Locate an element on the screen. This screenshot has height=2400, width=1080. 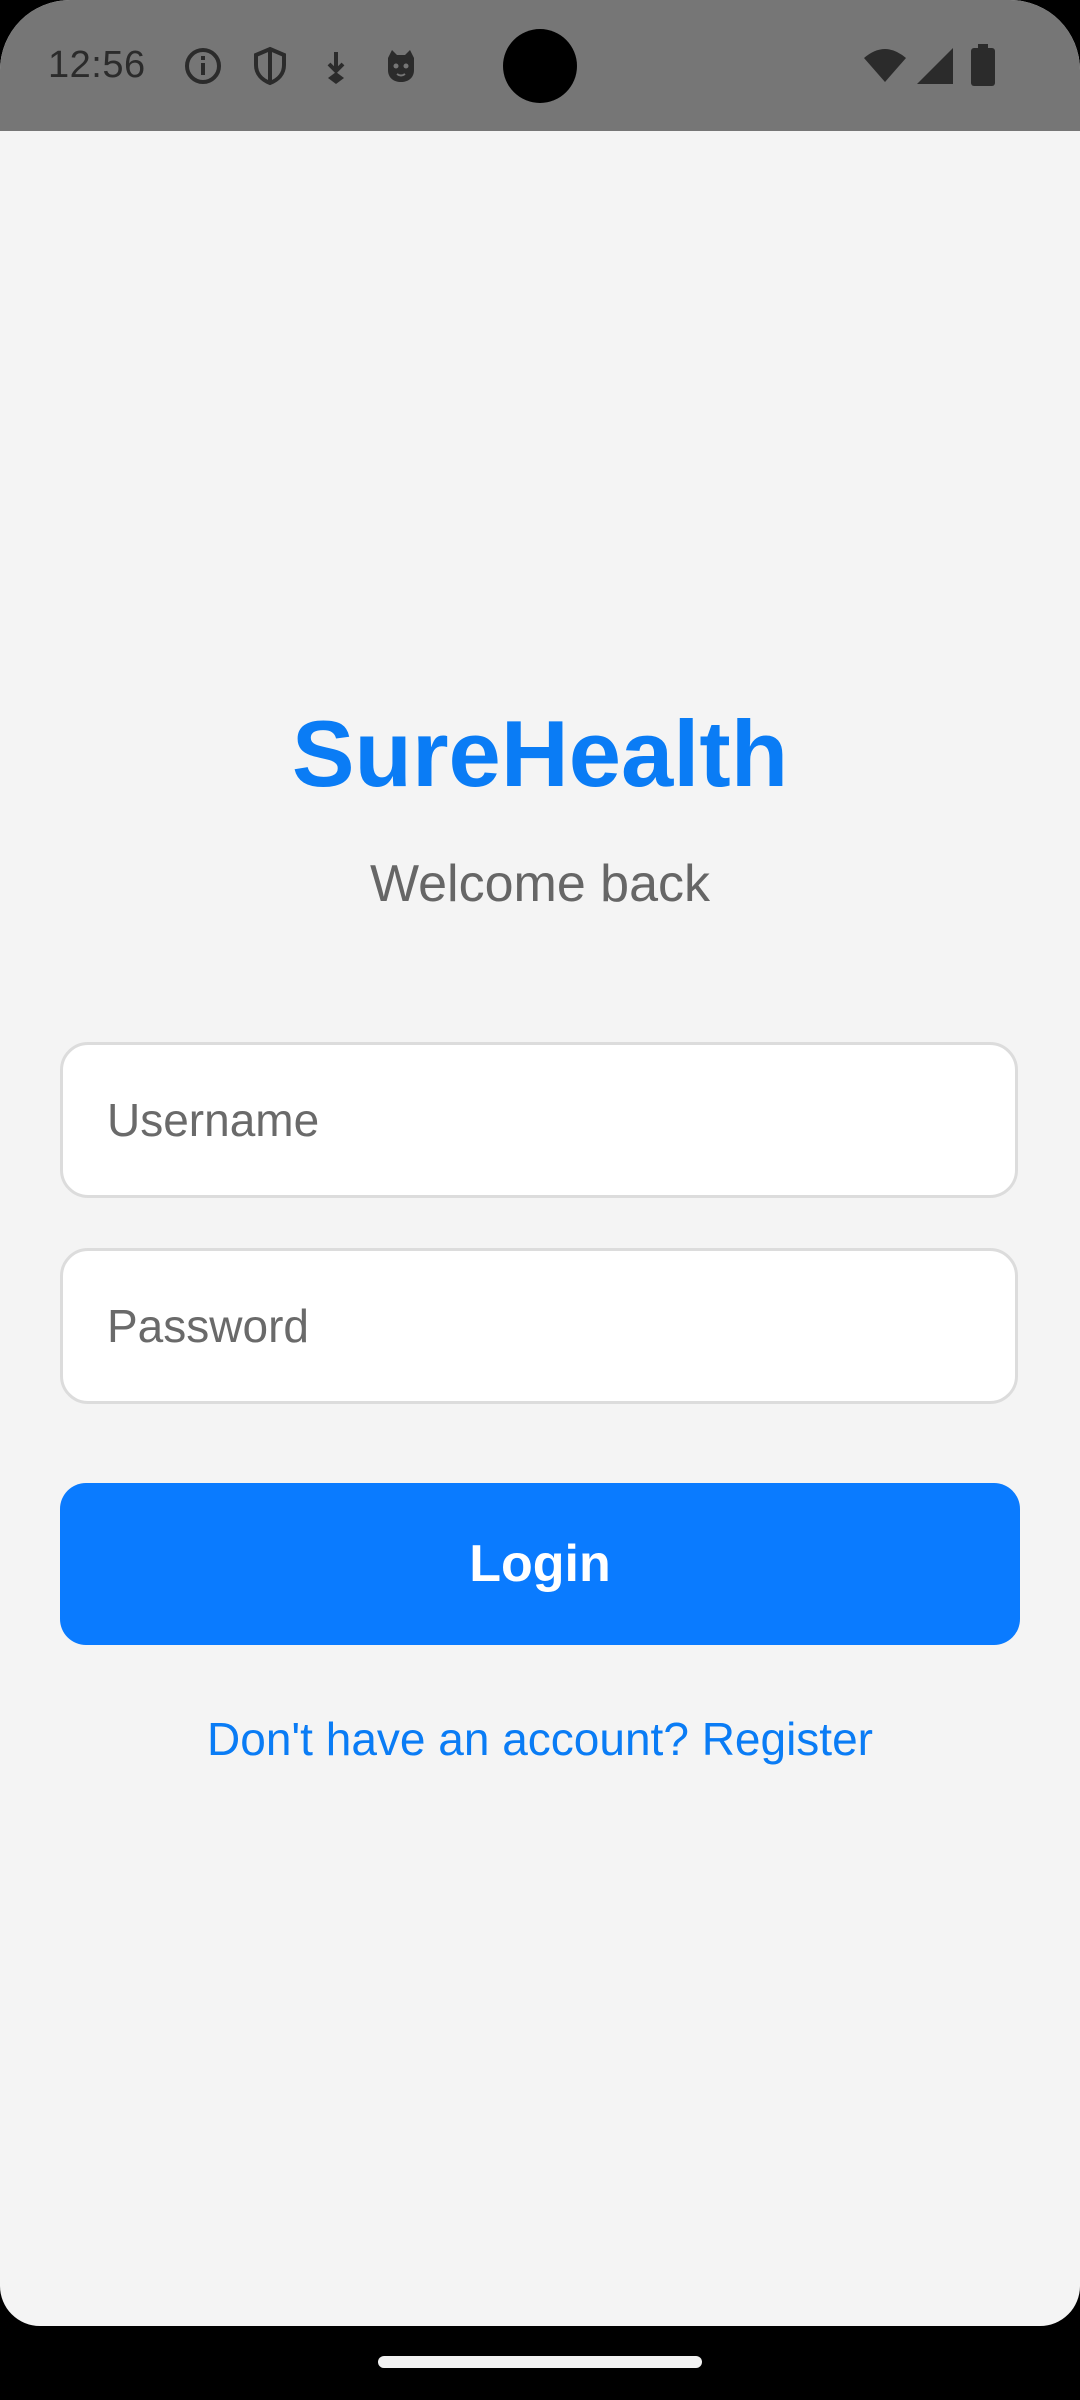
status-bar: 12:56 is located at coordinates (540, 65).